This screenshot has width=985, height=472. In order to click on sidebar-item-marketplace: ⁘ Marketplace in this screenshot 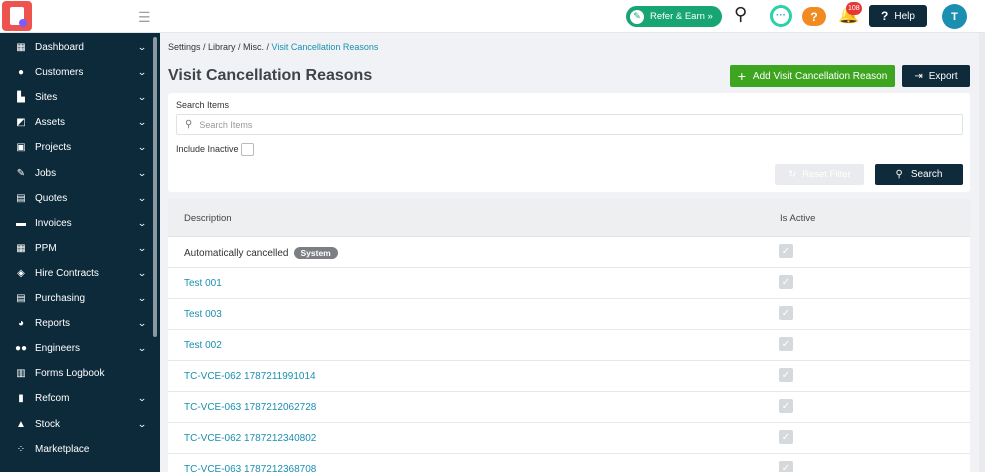, I will do `click(76, 449)`.